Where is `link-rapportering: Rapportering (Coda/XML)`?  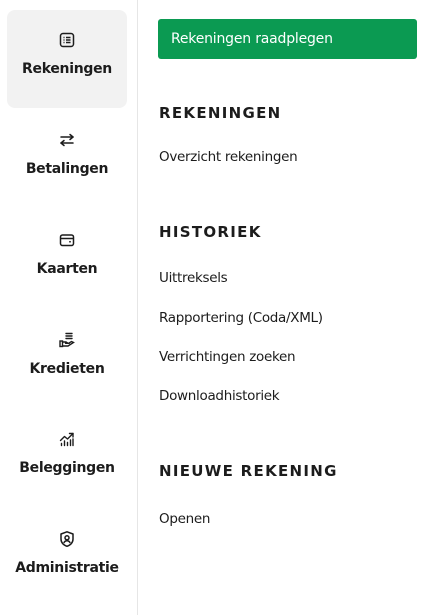 link-rapportering: Rapportering (Coda/XML) is located at coordinates (241, 318).